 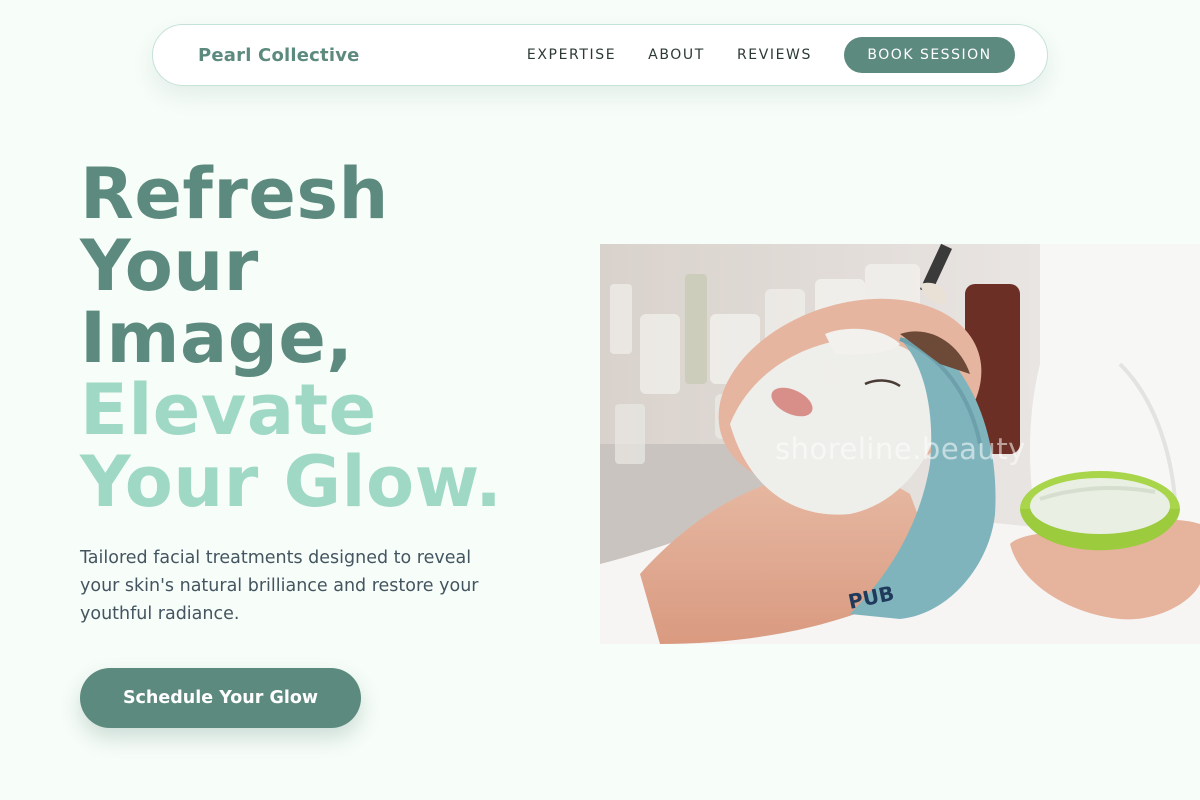 What do you see at coordinates (291, 482) in the screenshot?
I see `hero-title-line-accent: Your Glow.` at bounding box center [291, 482].